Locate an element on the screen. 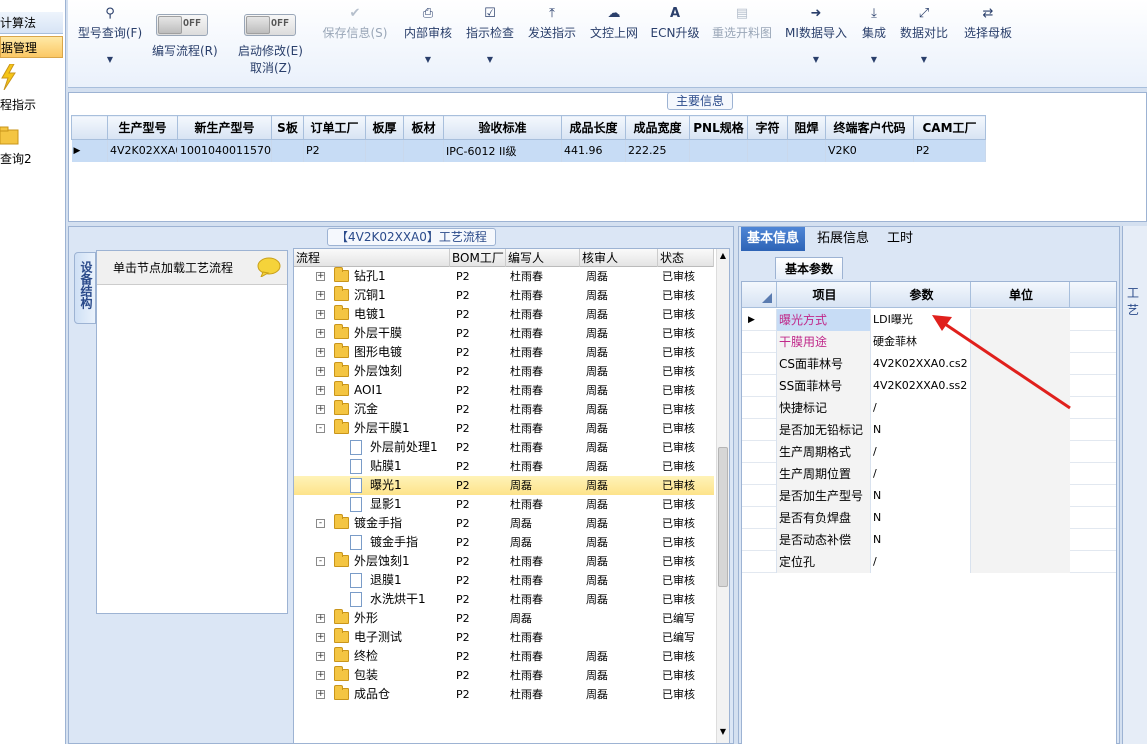 The width and height of the screenshot is (1147, 744). table-cell-1: 10010400115708 is located at coordinates (224, 150).